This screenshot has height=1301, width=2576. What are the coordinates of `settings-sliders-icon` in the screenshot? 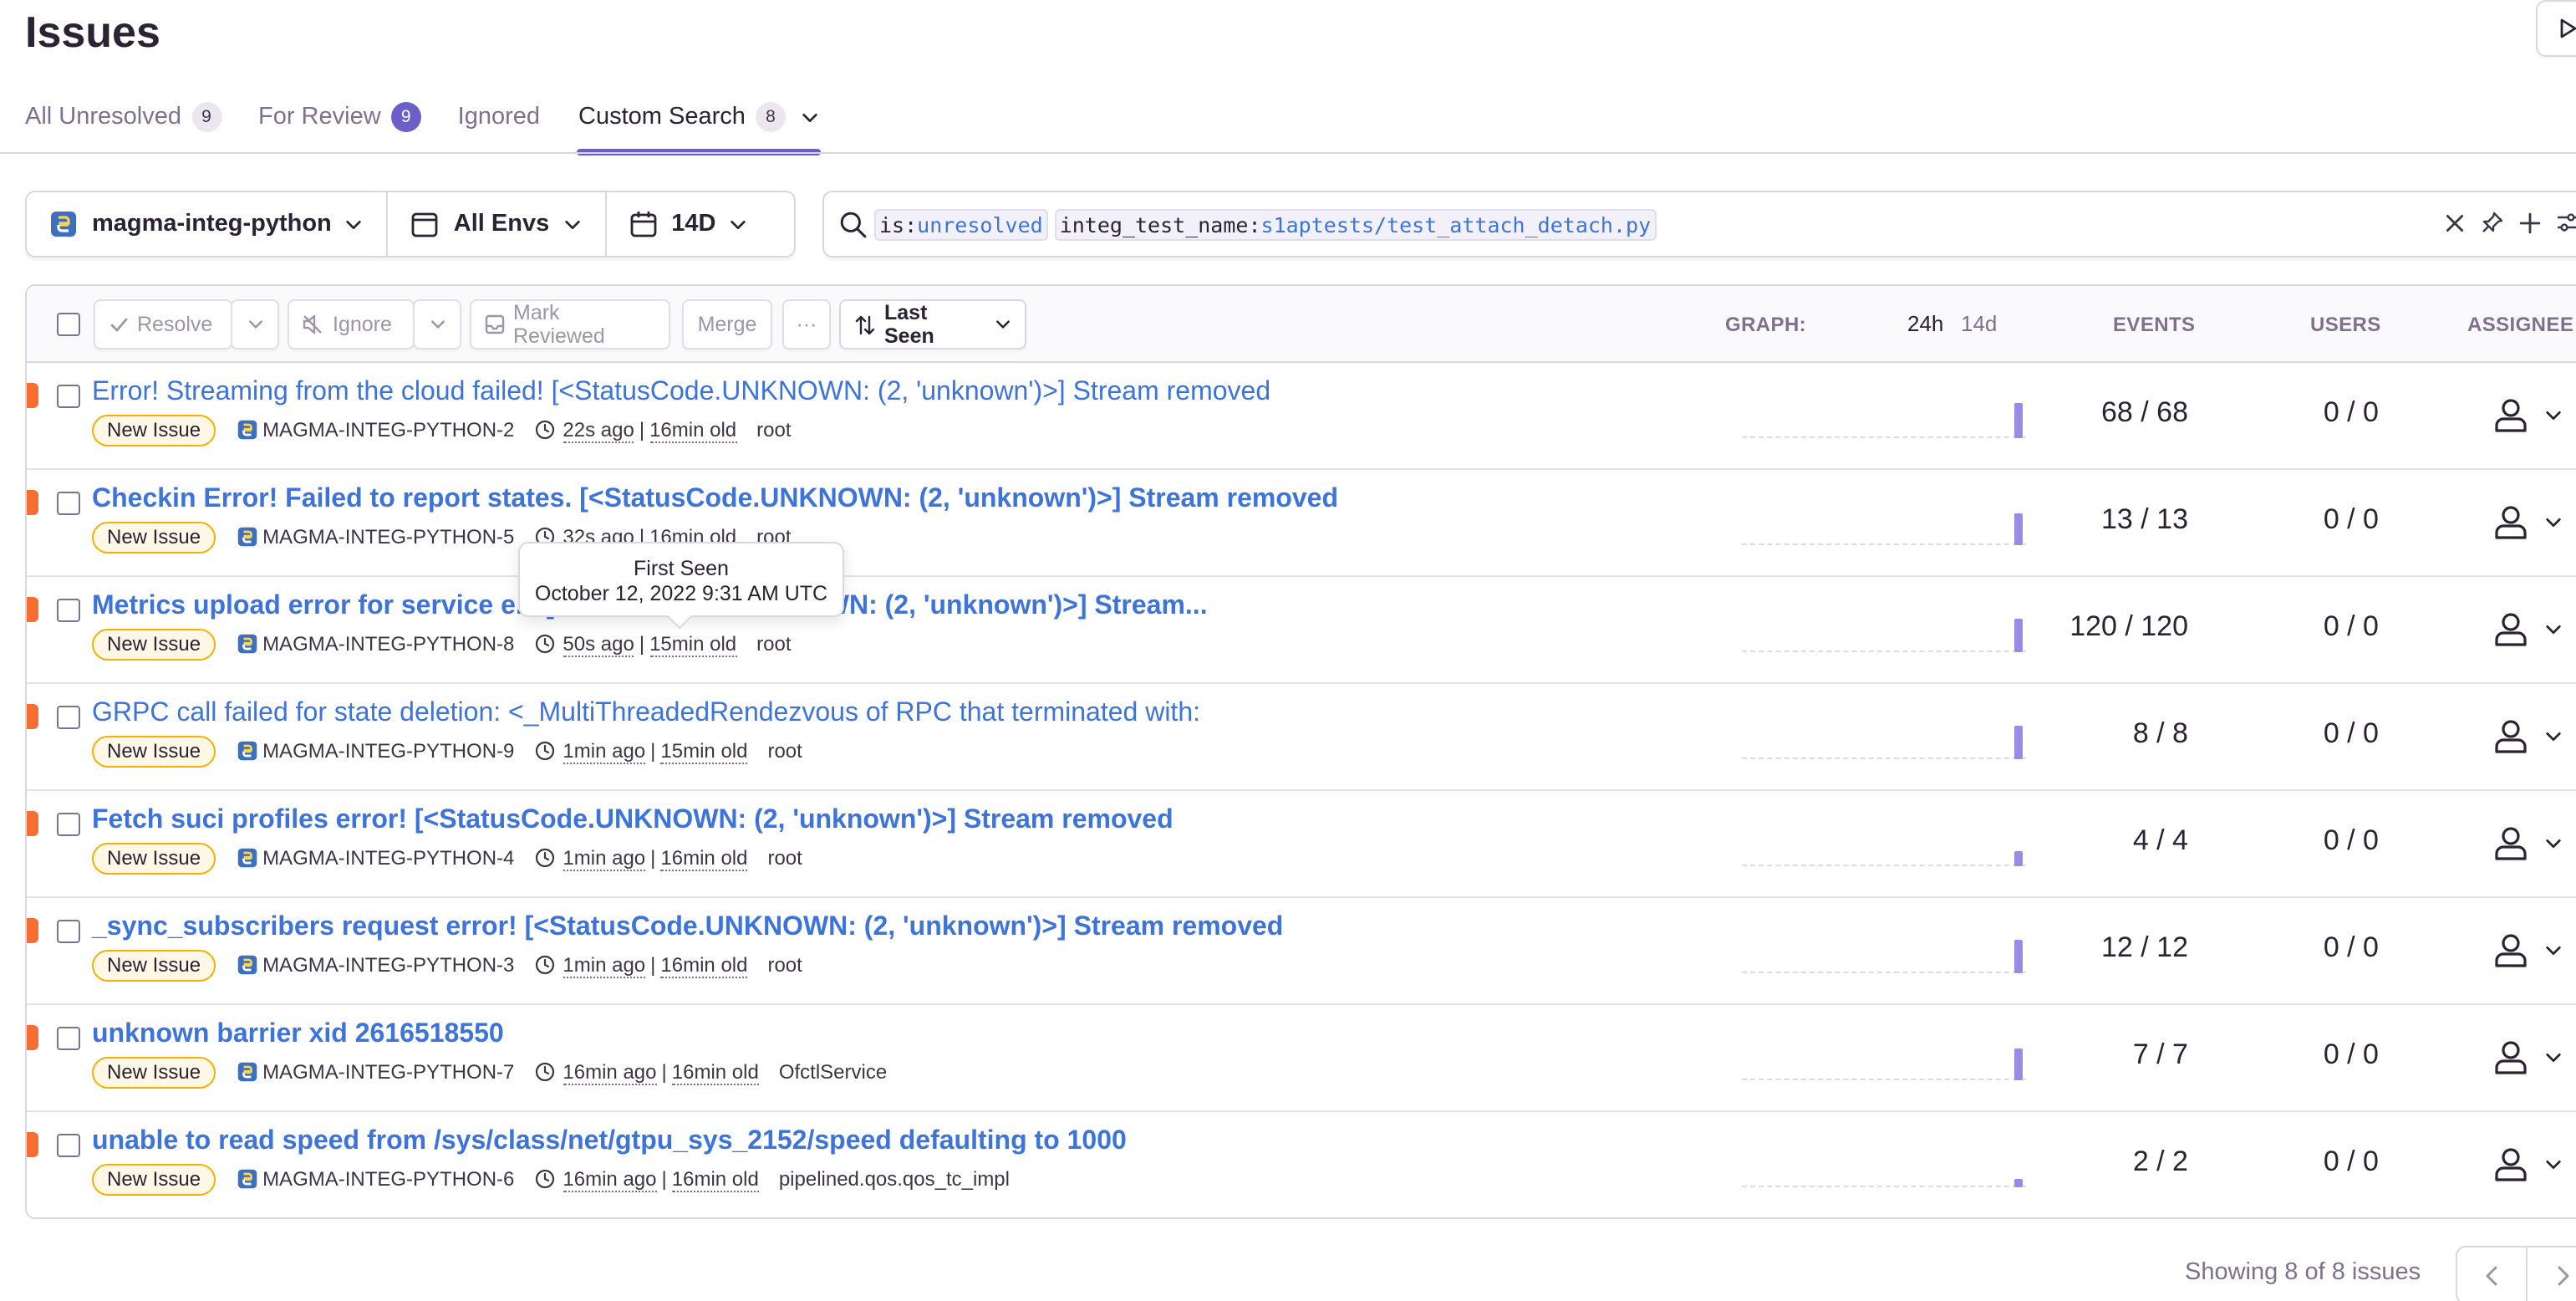 It's located at (2566, 222).